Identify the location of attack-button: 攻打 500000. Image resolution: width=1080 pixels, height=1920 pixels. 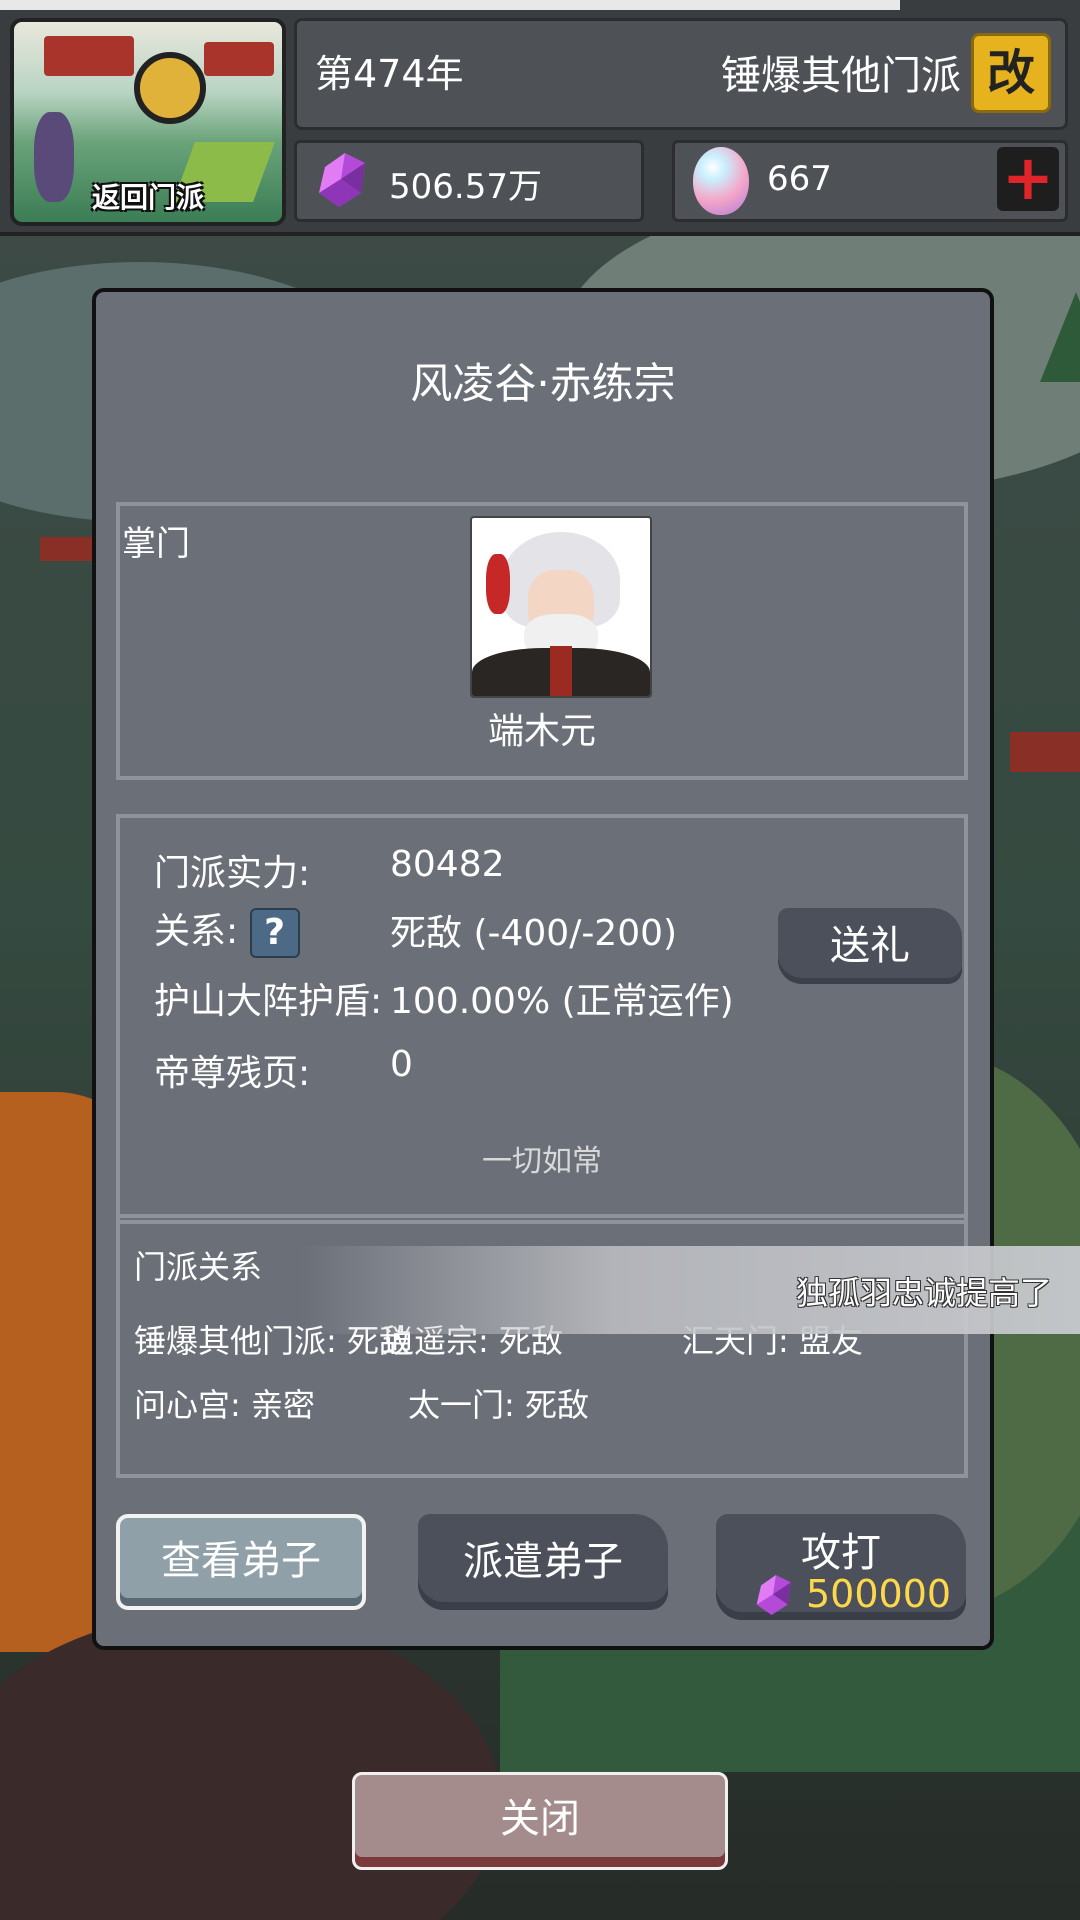
(841, 1567).